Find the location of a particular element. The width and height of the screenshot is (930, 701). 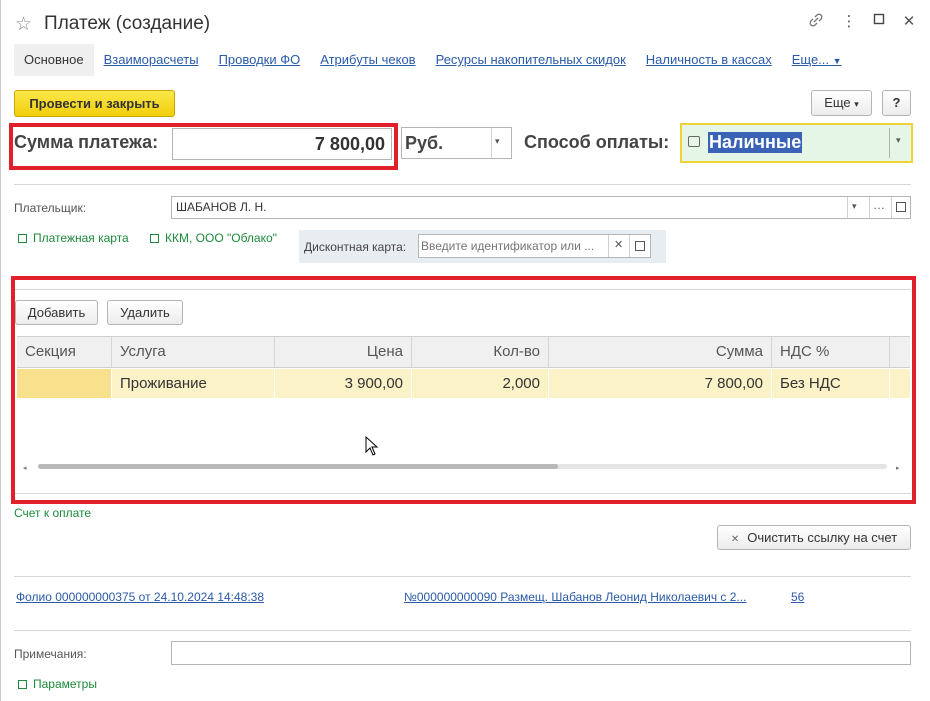

tab-receipt-attributes: Атрибуты чеков is located at coordinates (367, 60).